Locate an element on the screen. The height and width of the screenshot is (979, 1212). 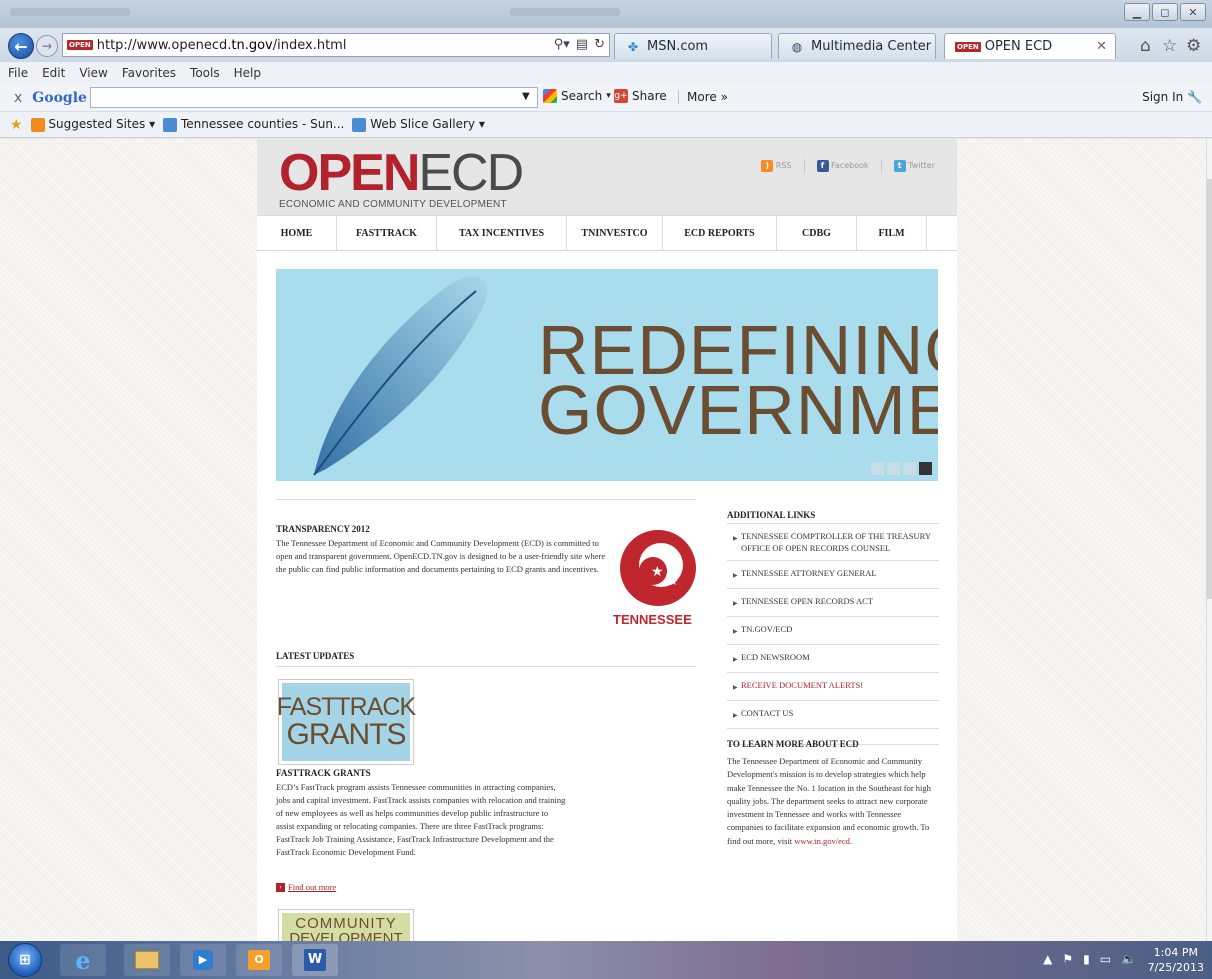
openecd-favicon: OPEN is located at coordinates (968, 46).